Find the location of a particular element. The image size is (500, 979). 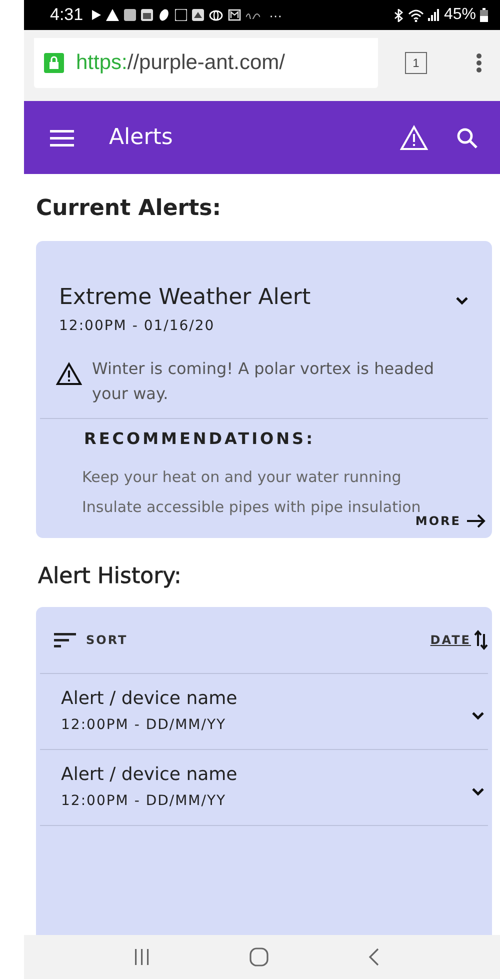

overflow-menu-icon is located at coordinates (479, 62).